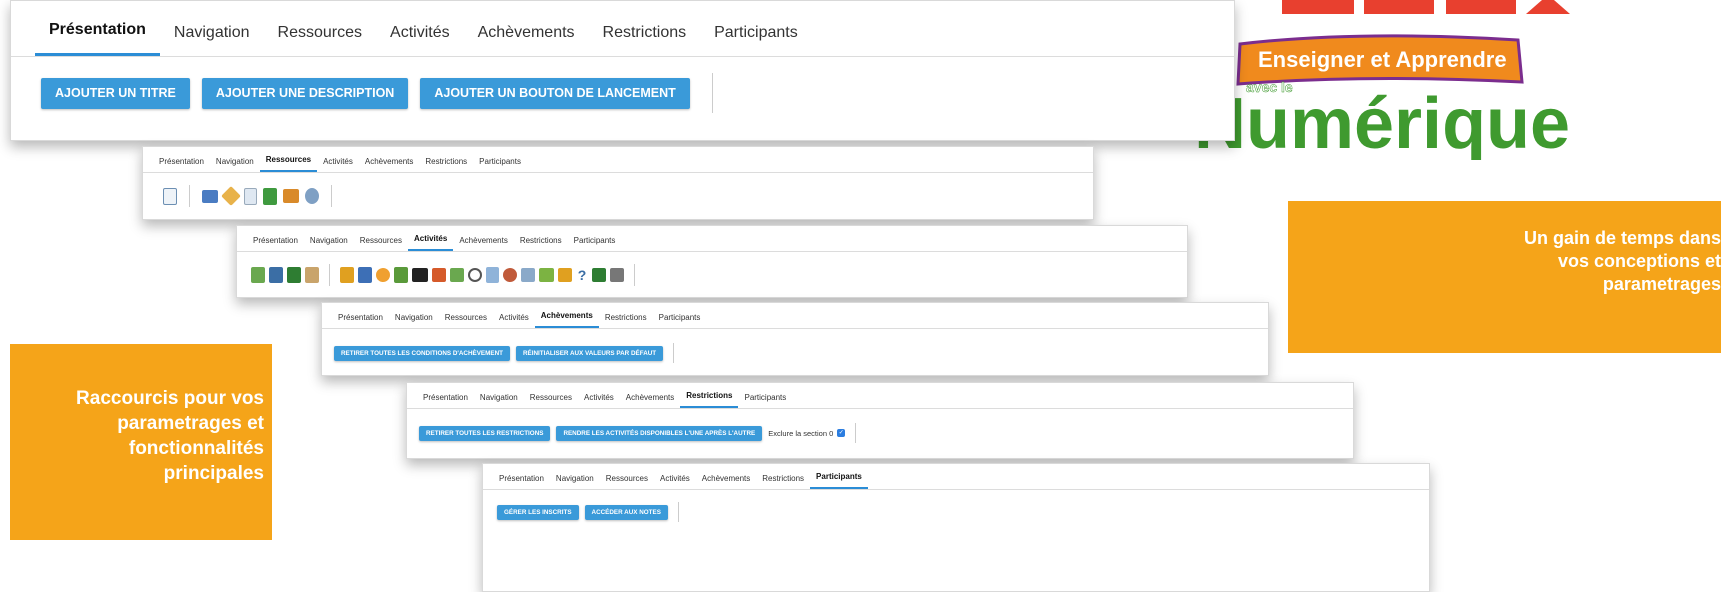 The image size is (1721, 592). Describe the element at coordinates (312, 275) in the screenshot. I see `lesson-icon` at that location.